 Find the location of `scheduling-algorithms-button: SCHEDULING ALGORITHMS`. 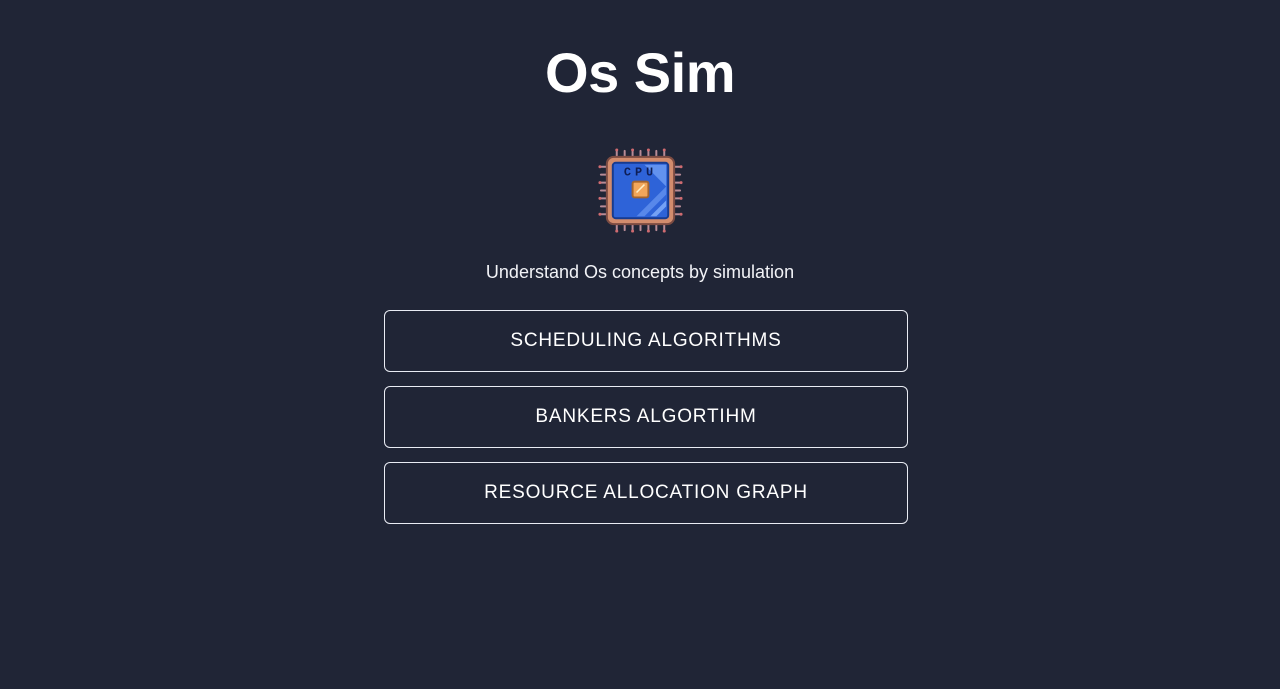

scheduling-algorithms-button: SCHEDULING ALGORITHMS is located at coordinates (646, 341).